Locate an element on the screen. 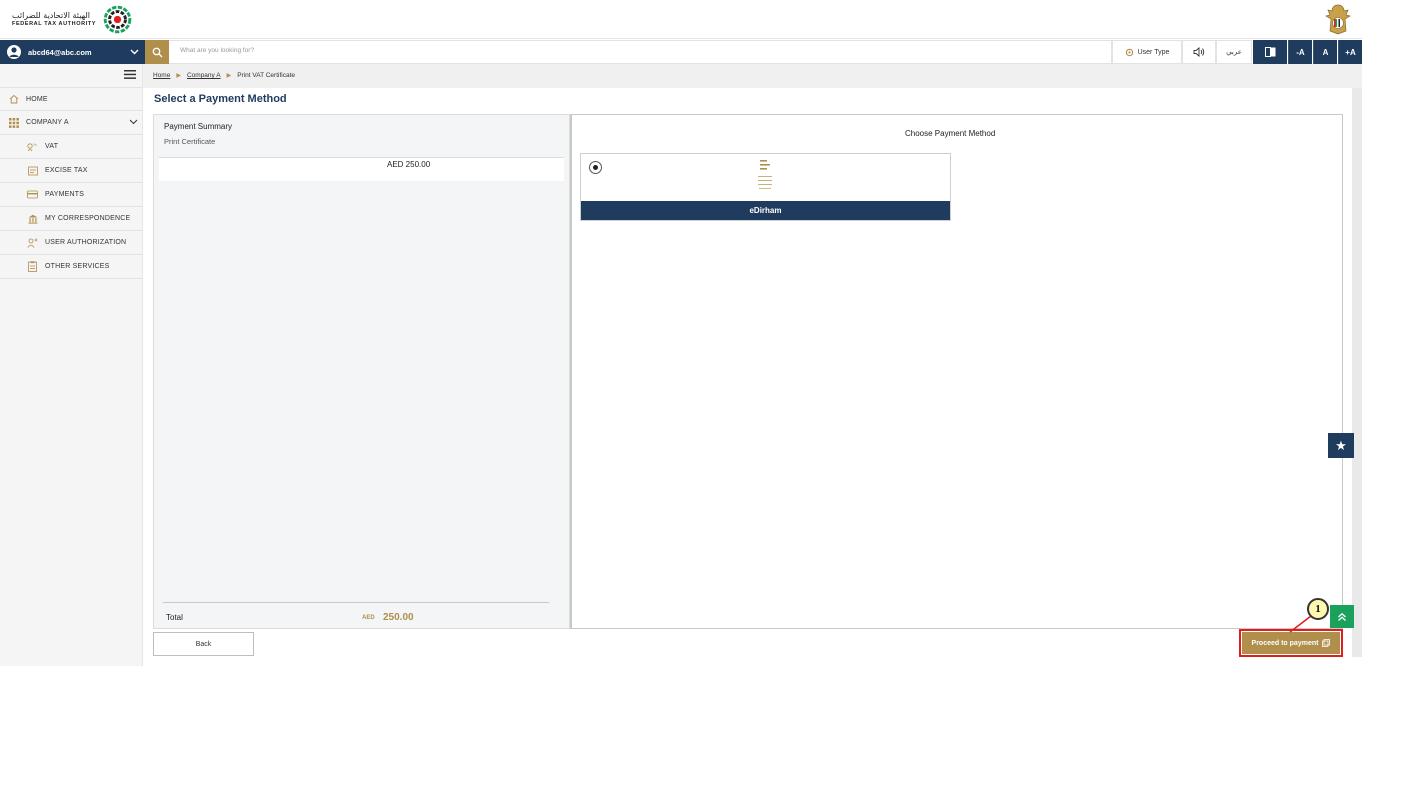  excise-icon is located at coordinates (32, 170).